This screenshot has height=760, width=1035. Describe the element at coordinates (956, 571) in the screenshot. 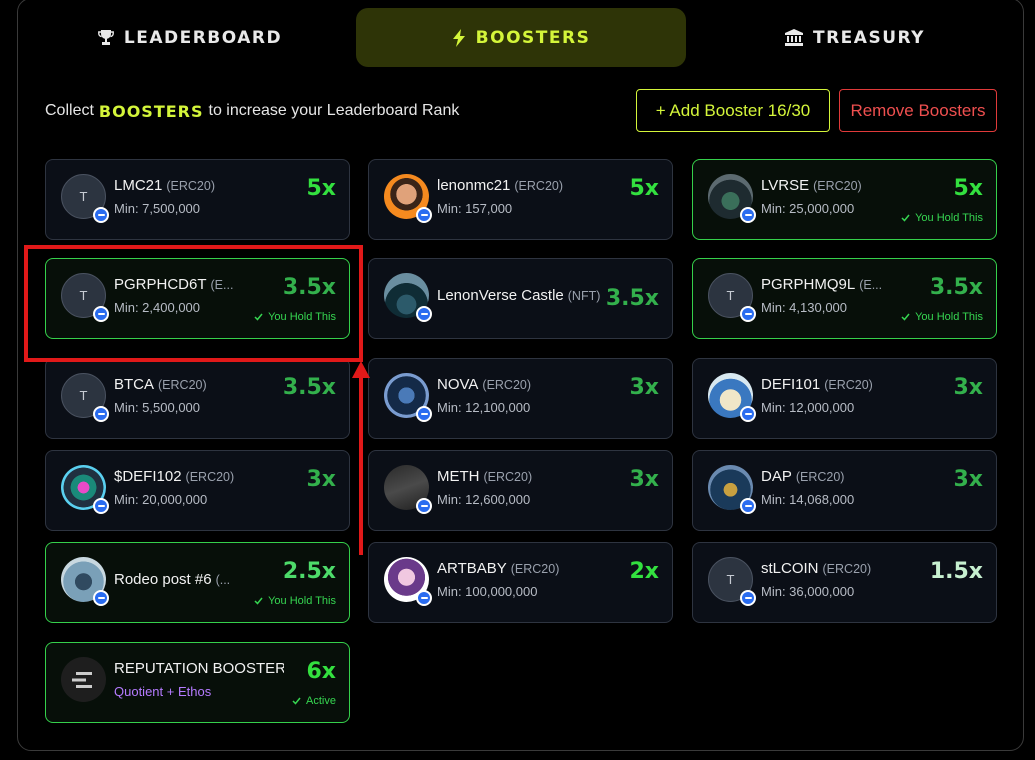

I see `multiplier-value: 1.5x` at that location.